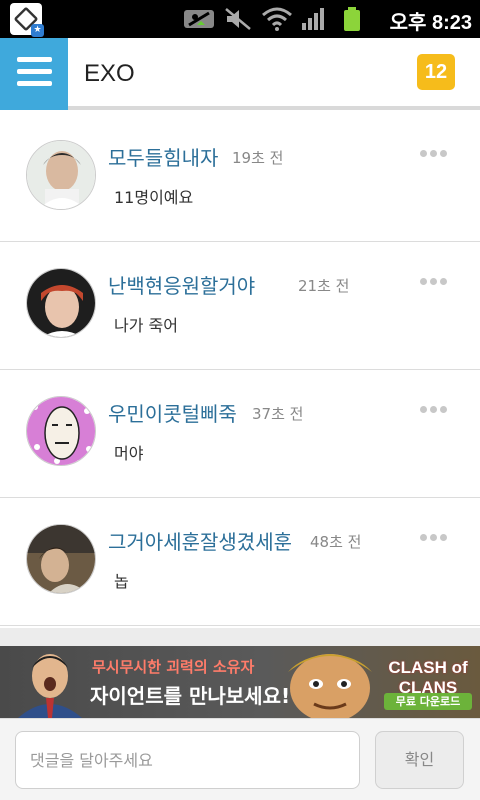 The width and height of the screenshot is (480, 800). Describe the element at coordinates (330, 686) in the screenshot. I see `ad-giant-image` at that location.